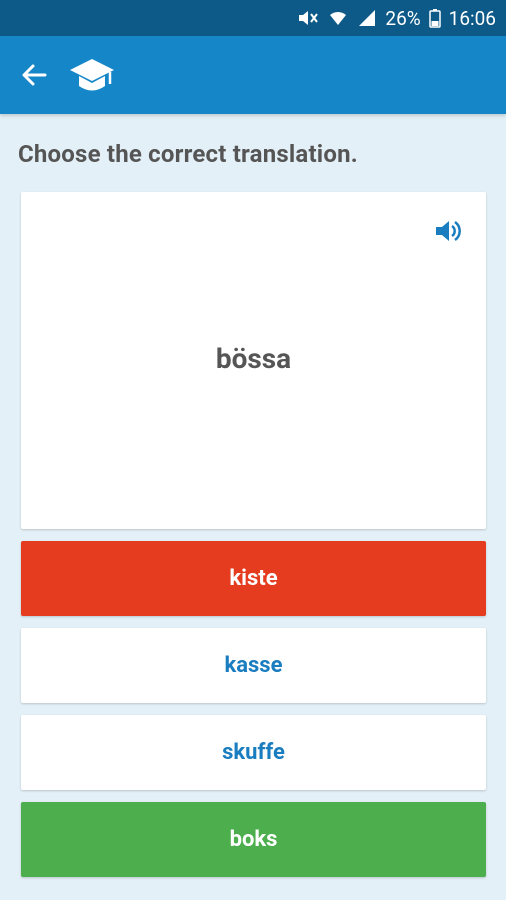 This screenshot has height=900, width=506. I want to click on mute-icon, so click(308, 18).